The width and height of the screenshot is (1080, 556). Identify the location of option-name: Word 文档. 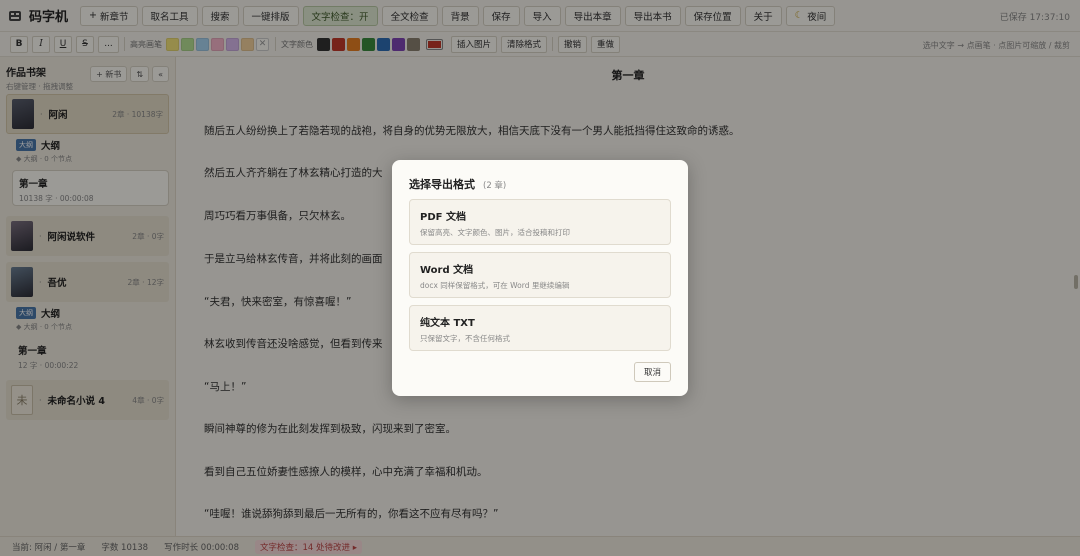
(447, 270).